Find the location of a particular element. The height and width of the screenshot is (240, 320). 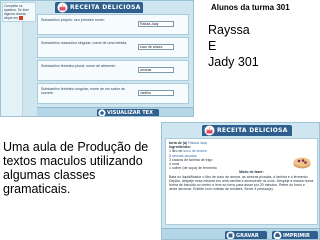

save-button: GRAVAR is located at coordinates (246, 235).